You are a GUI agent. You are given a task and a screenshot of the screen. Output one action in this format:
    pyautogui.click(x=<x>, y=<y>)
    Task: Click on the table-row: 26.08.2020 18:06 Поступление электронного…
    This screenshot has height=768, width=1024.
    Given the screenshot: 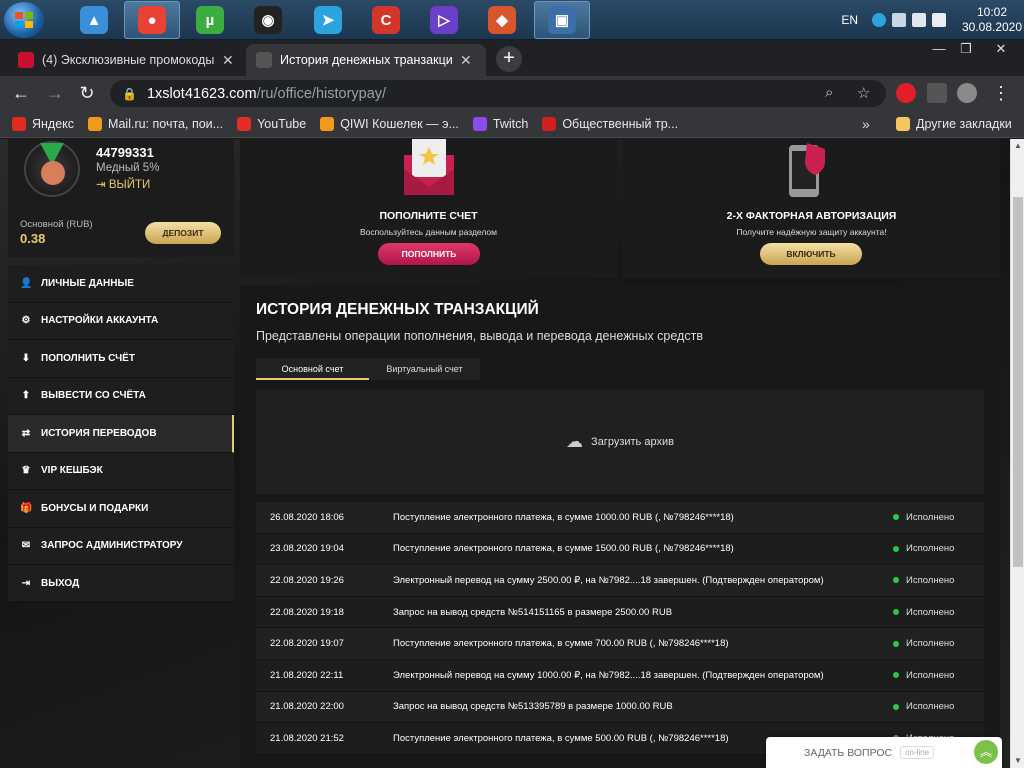 What is the action you would take?
    pyautogui.click(x=620, y=518)
    